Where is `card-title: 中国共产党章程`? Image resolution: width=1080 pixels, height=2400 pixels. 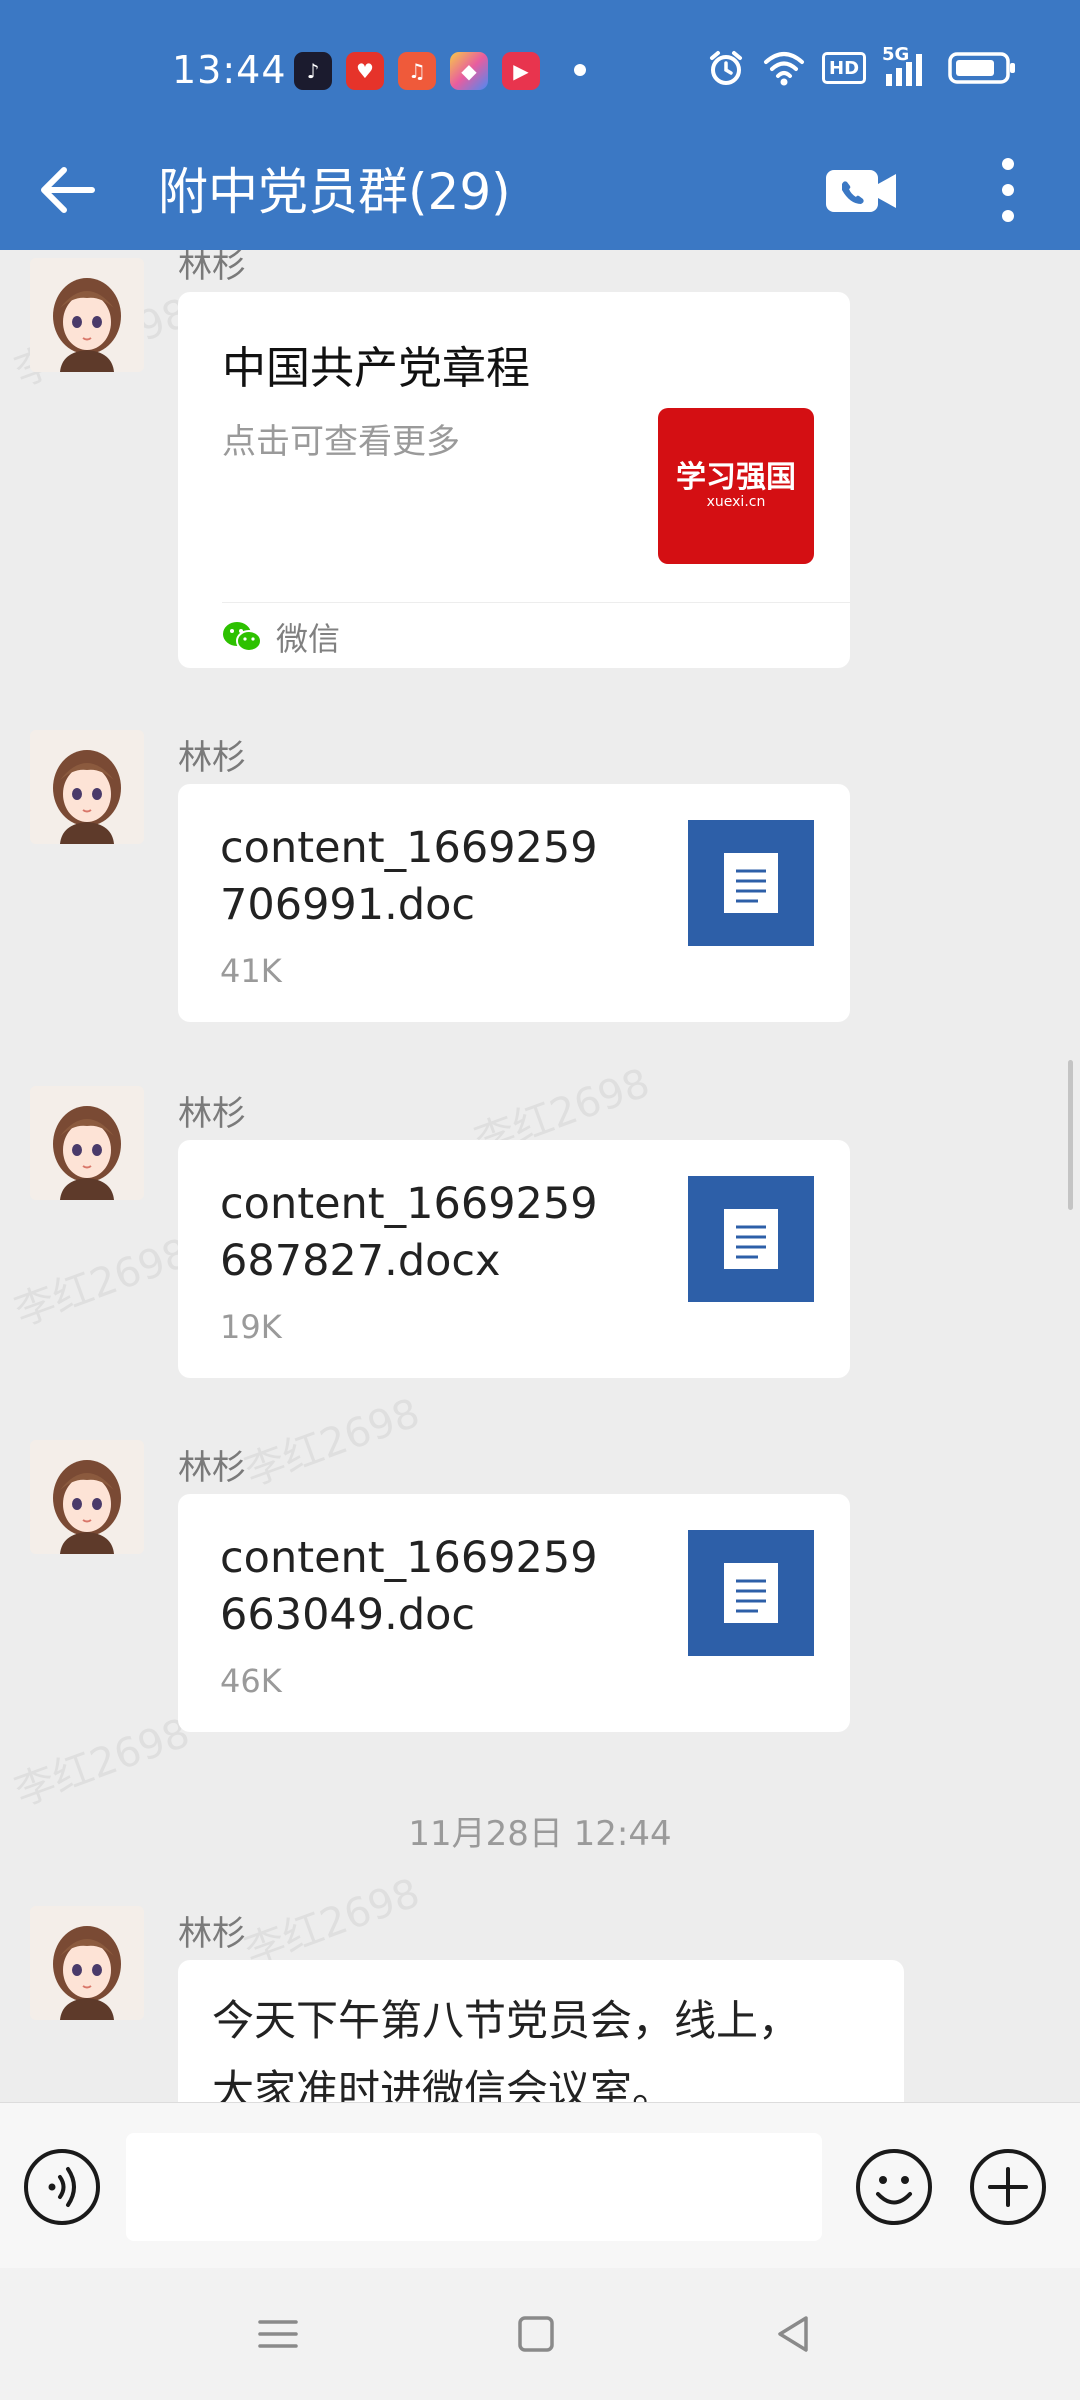
card-title: 中国共产党章程 is located at coordinates (376, 368).